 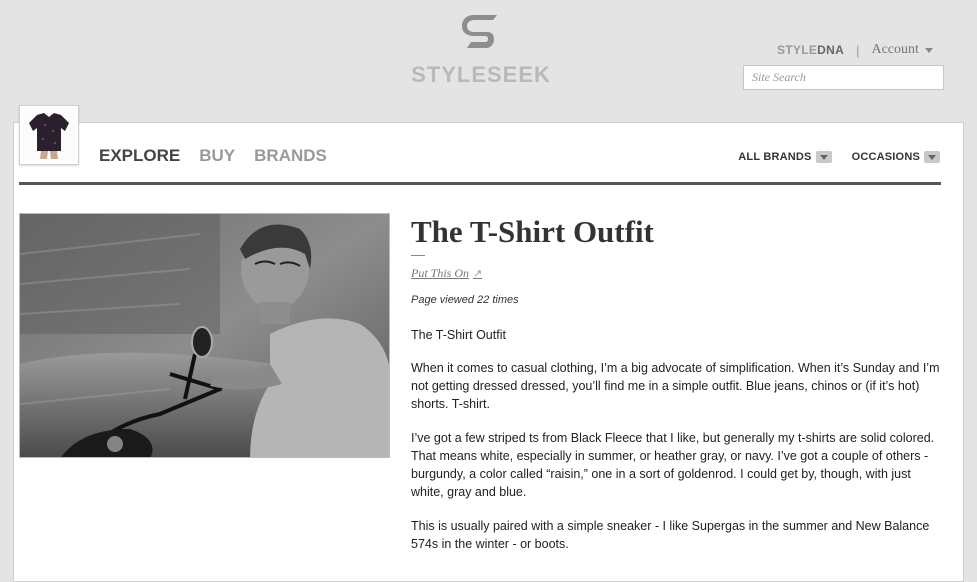 I want to click on occasions-label: OCCASIONS, so click(x=885, y=157).